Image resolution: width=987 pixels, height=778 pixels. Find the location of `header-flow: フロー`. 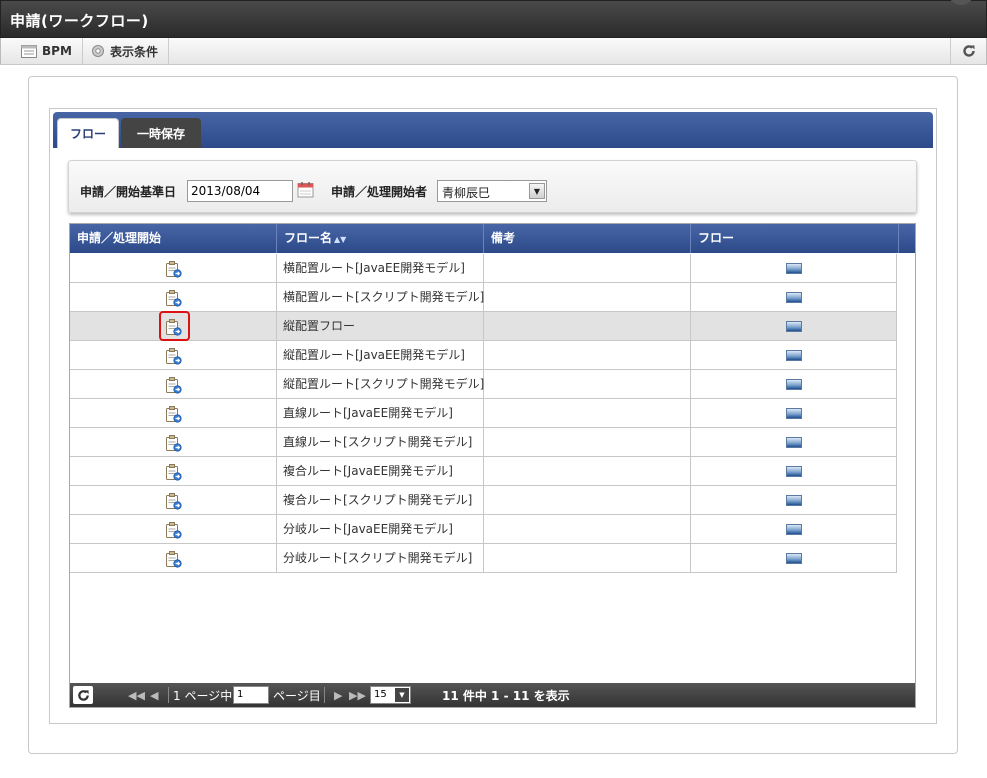

header-flow: フロー is located at coordinates (795, 238).